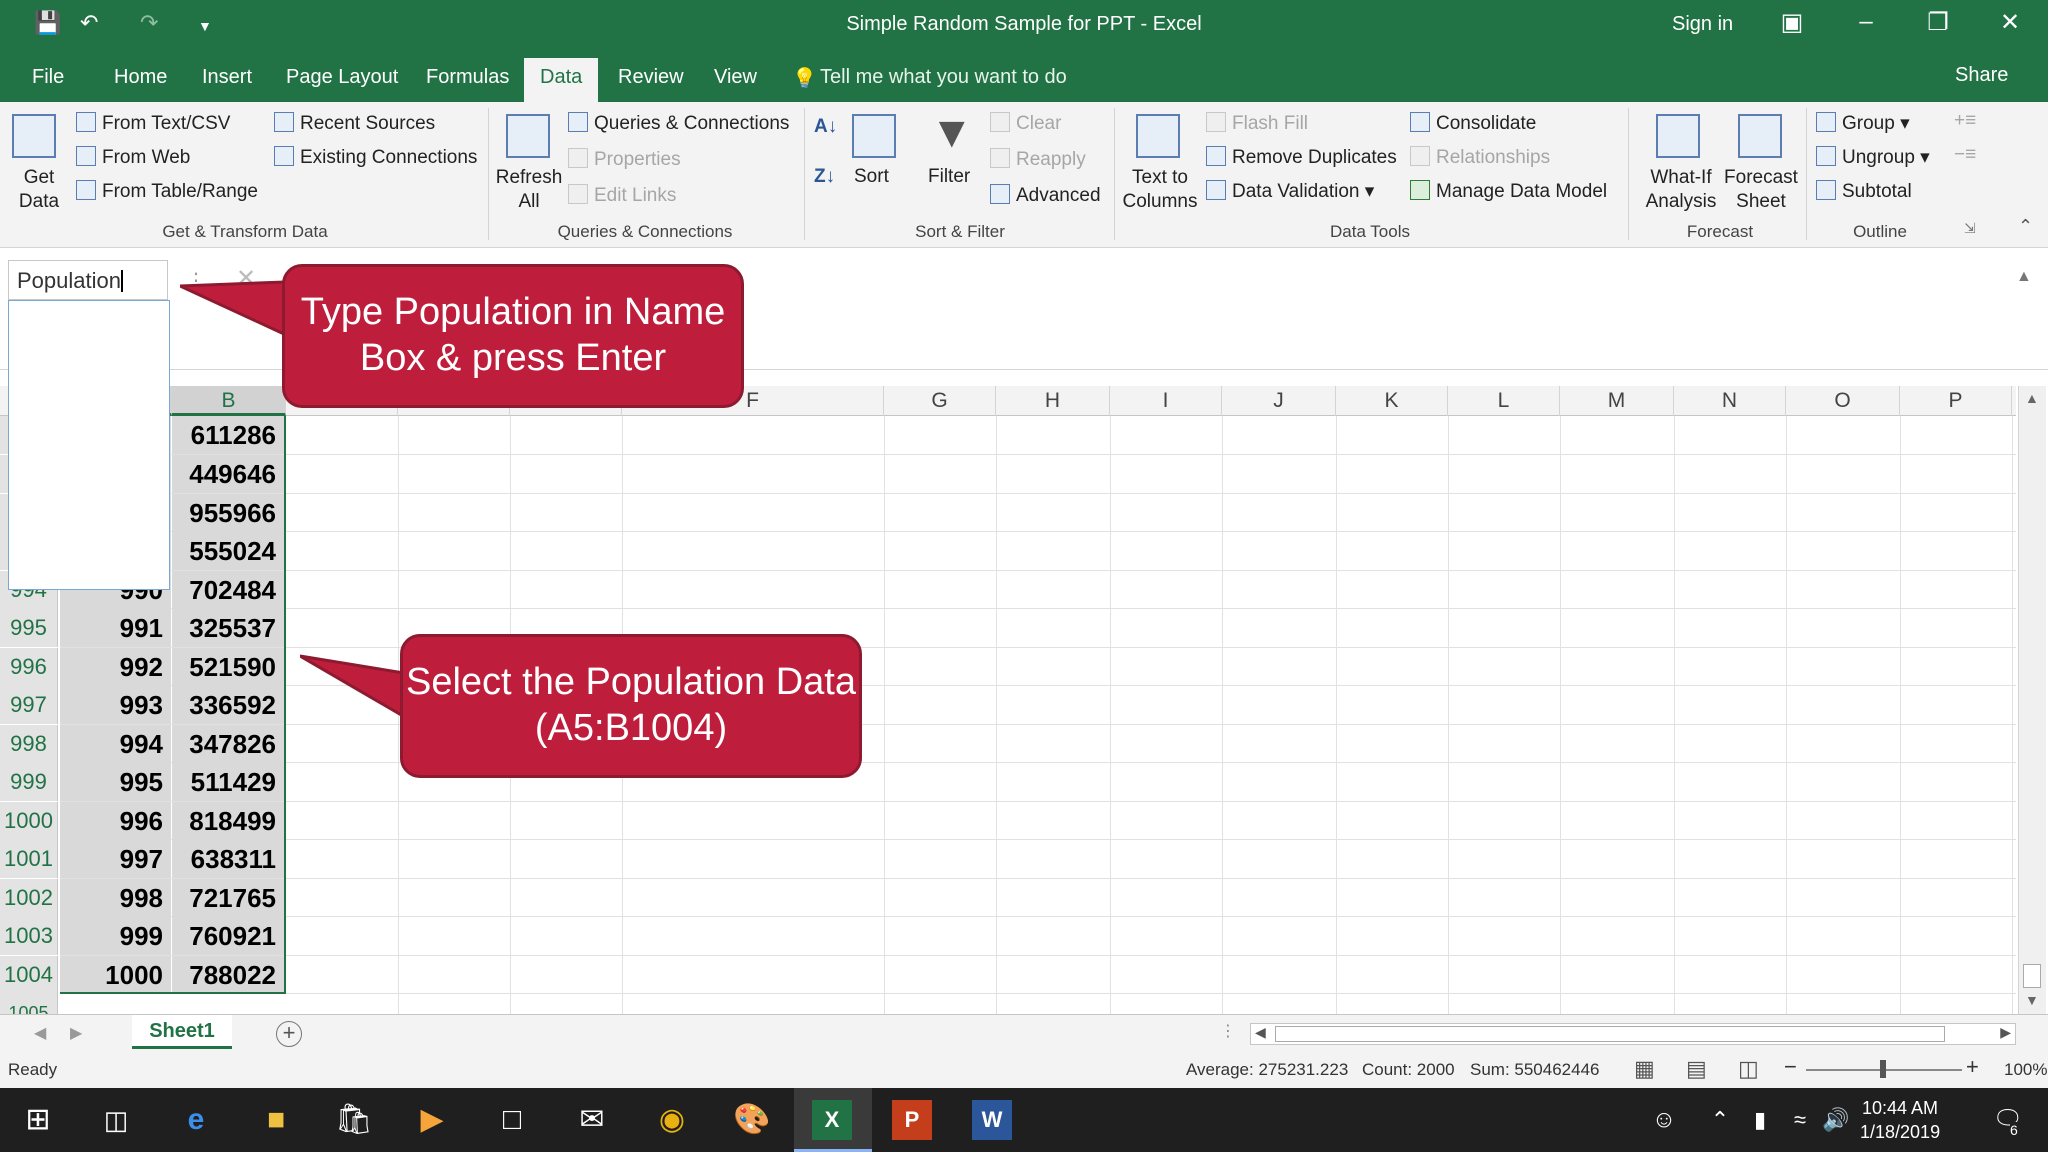 Image resolution: width=2048 pixels, height=1152 pixels. I want to click on page-break-view-icon: ◫, so click(1748, 1069).